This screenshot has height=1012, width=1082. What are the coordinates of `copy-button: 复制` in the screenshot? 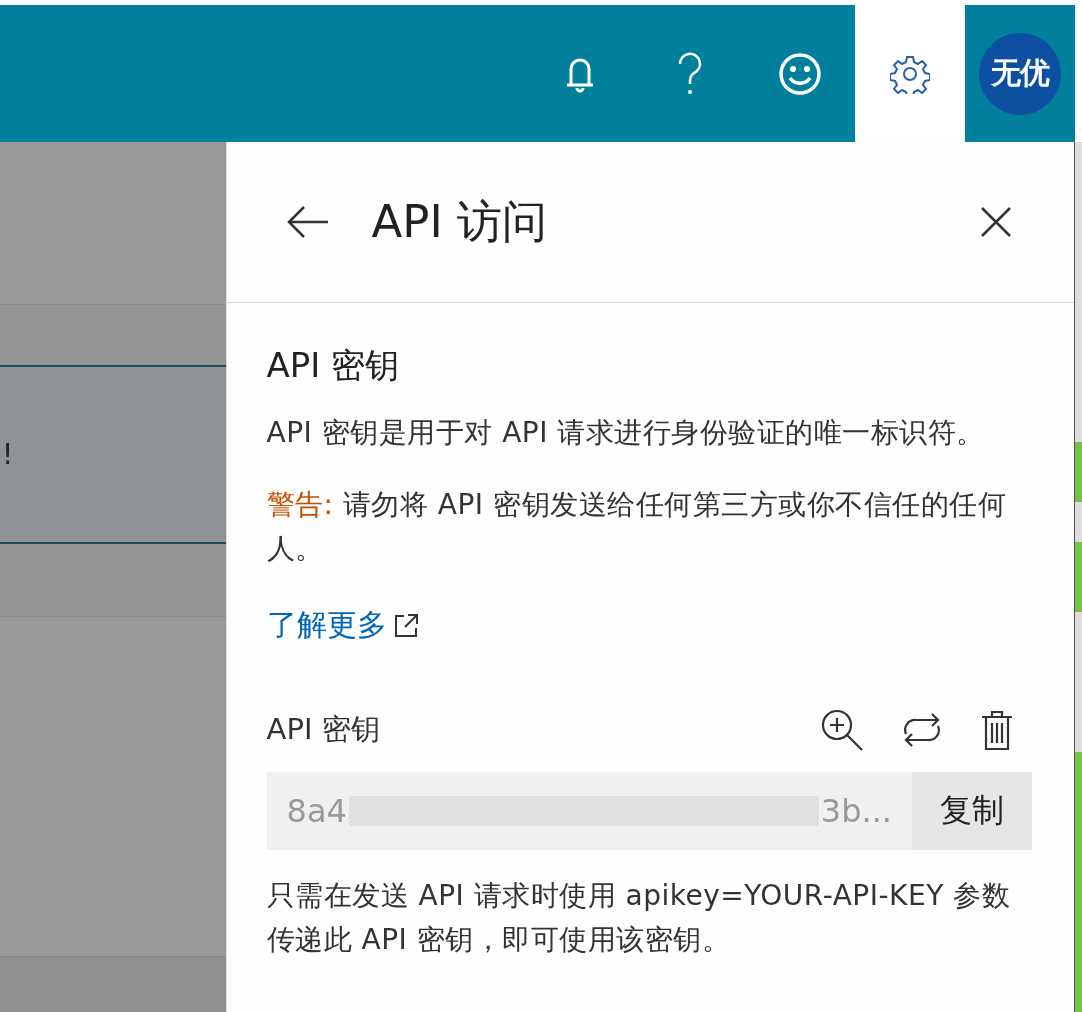 It's located at (972, 811).